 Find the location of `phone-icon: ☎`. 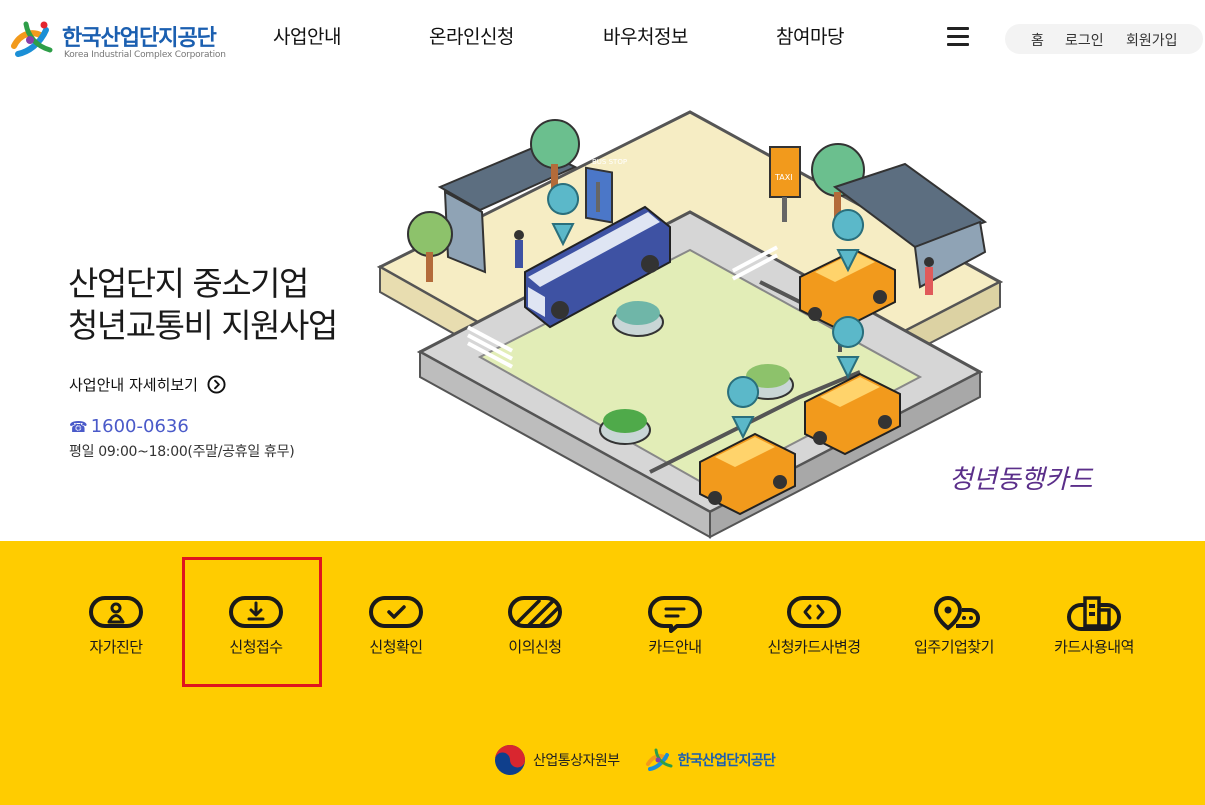

phone-icon: ☎ is located at coordinates (78, 427).